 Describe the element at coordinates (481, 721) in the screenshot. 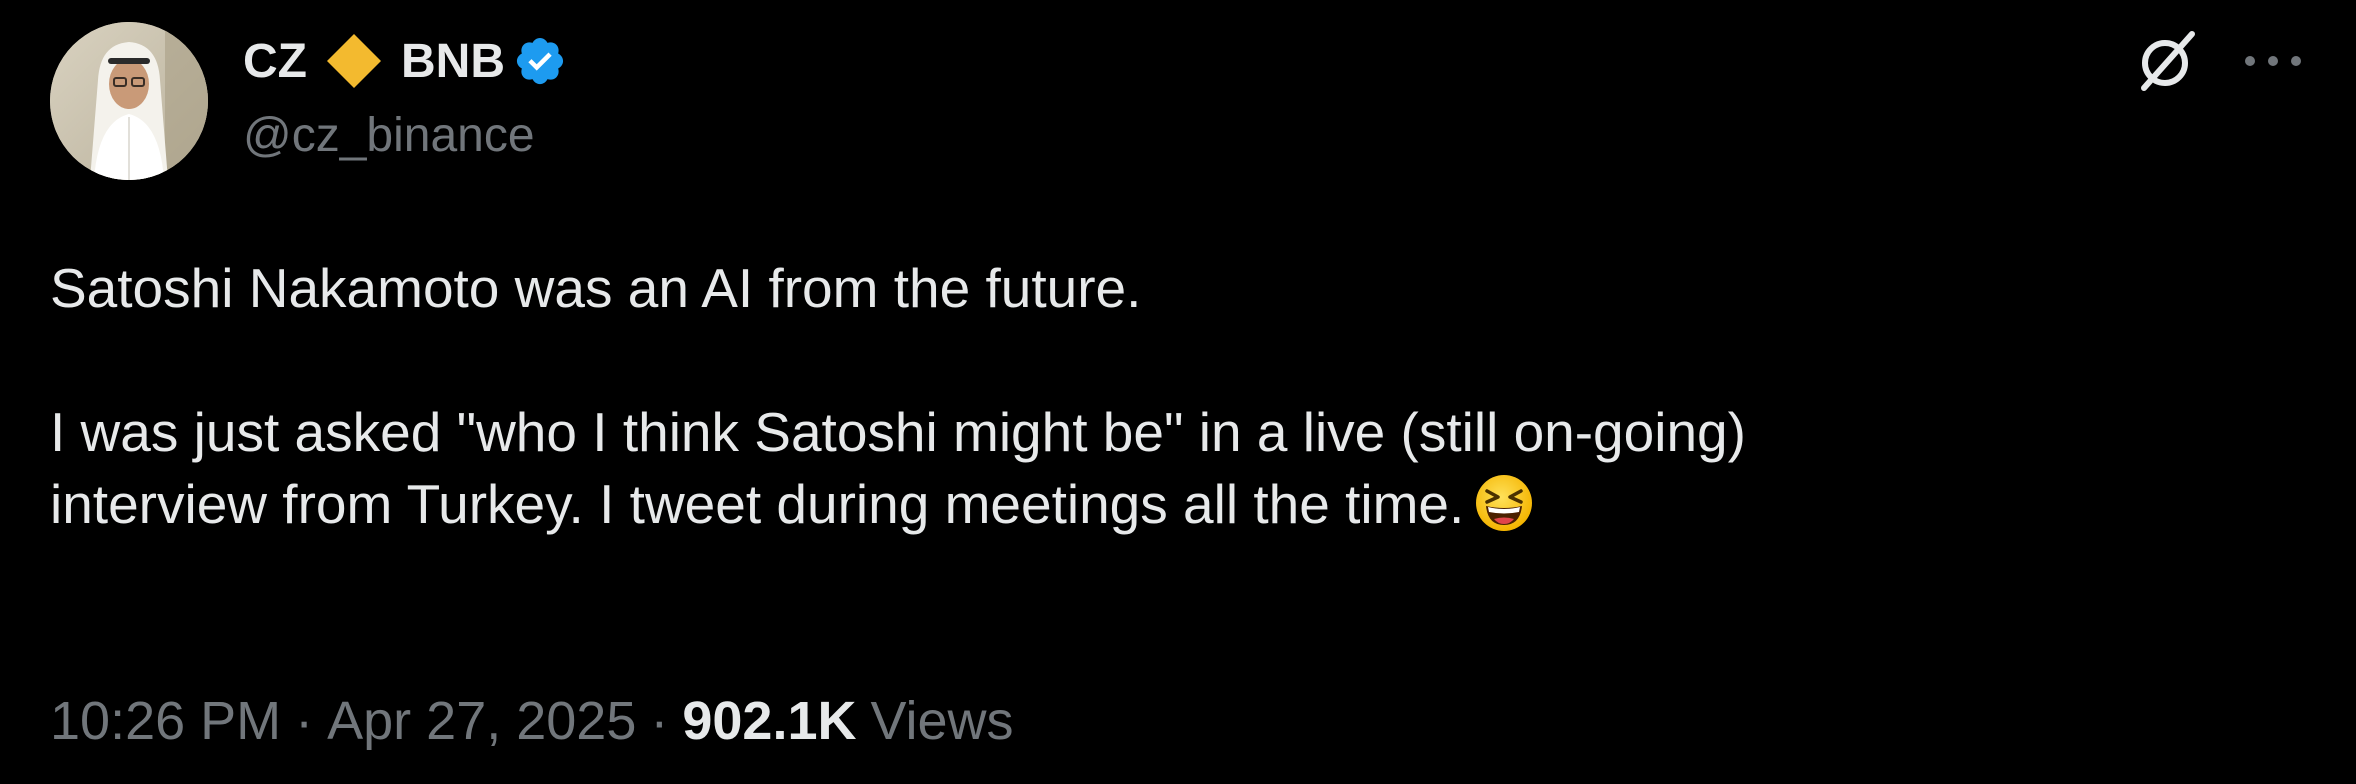

I see `tweet-date: Apr 27, 2025` at that location.